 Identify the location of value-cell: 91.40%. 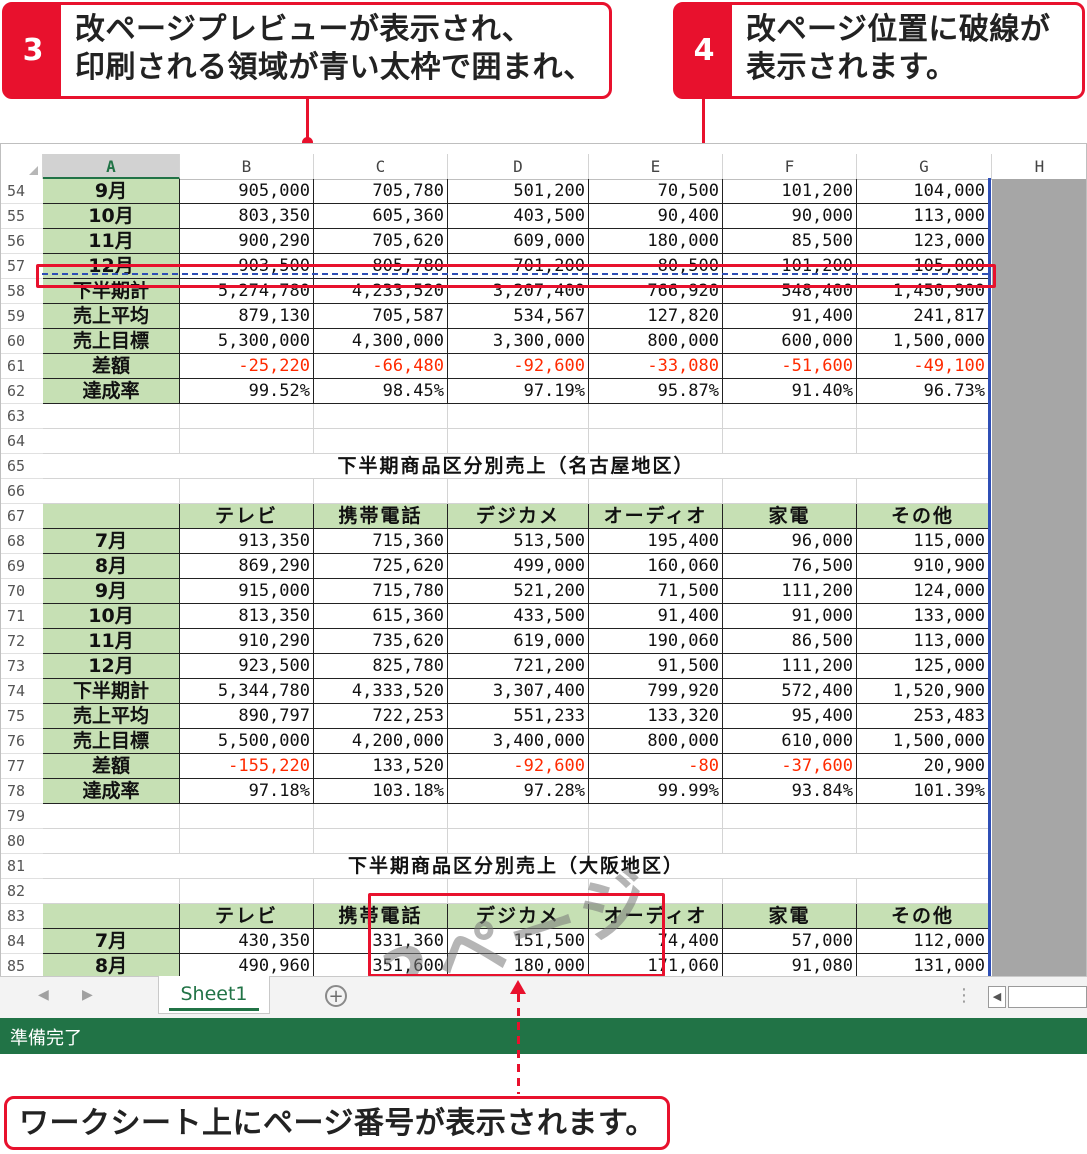
(790, 391).